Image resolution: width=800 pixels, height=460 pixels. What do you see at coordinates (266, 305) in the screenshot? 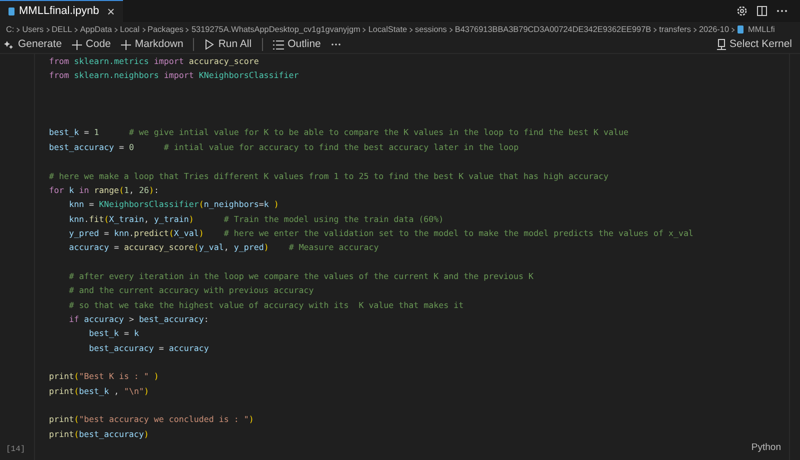
I see `code-line: # so that we take the highest value of accuracy with its K value that makes it` at bounding box center [266, 305].